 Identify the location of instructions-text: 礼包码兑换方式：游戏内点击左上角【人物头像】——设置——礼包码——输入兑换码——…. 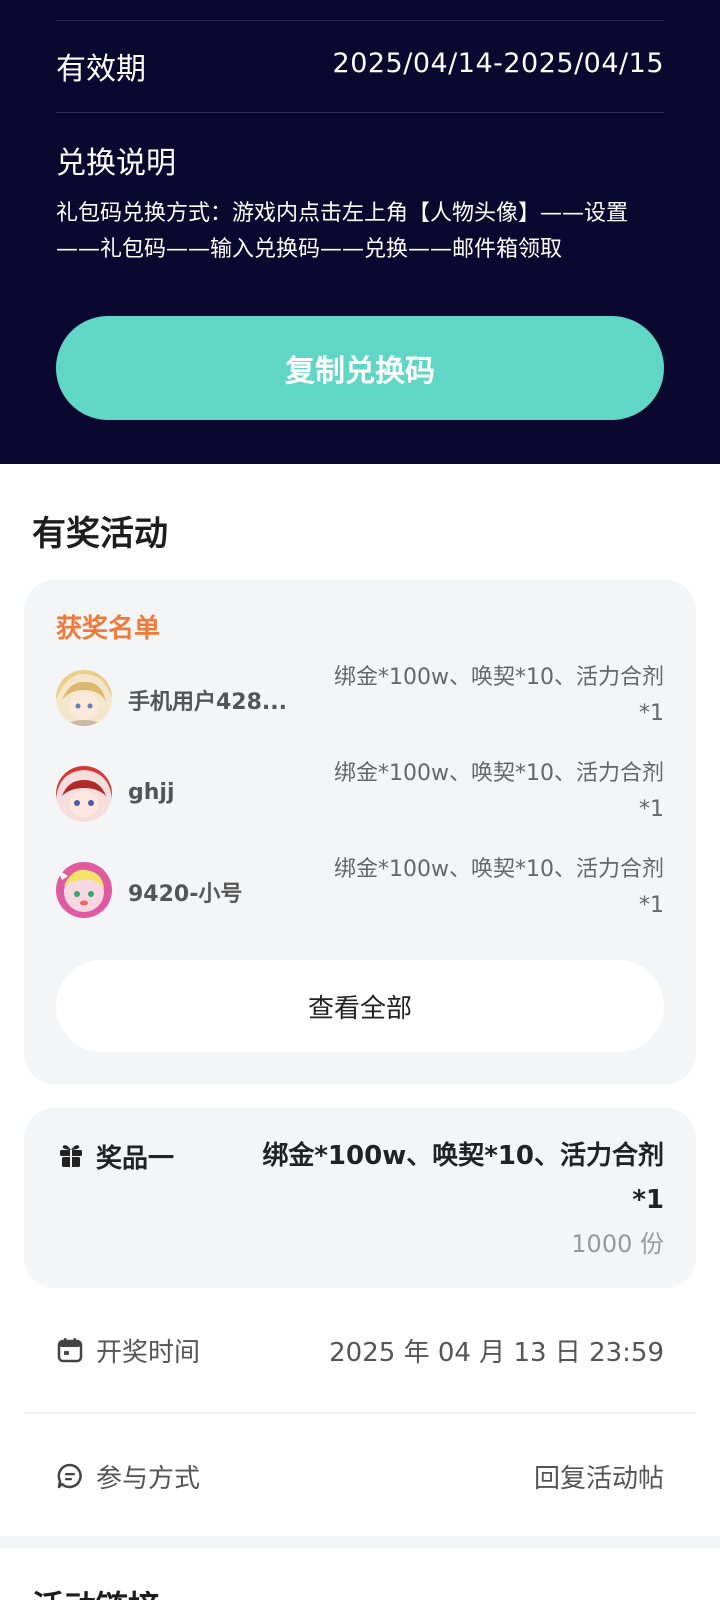
(342, 231).